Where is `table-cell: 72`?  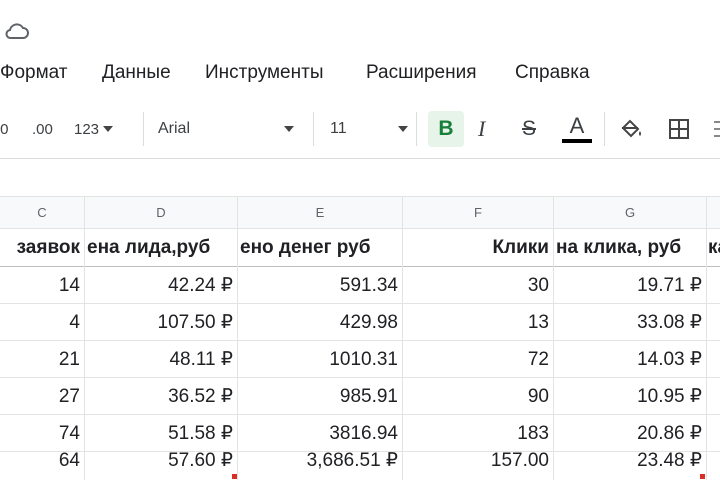 table-cell: 72 is located at coordinates (478, 359).